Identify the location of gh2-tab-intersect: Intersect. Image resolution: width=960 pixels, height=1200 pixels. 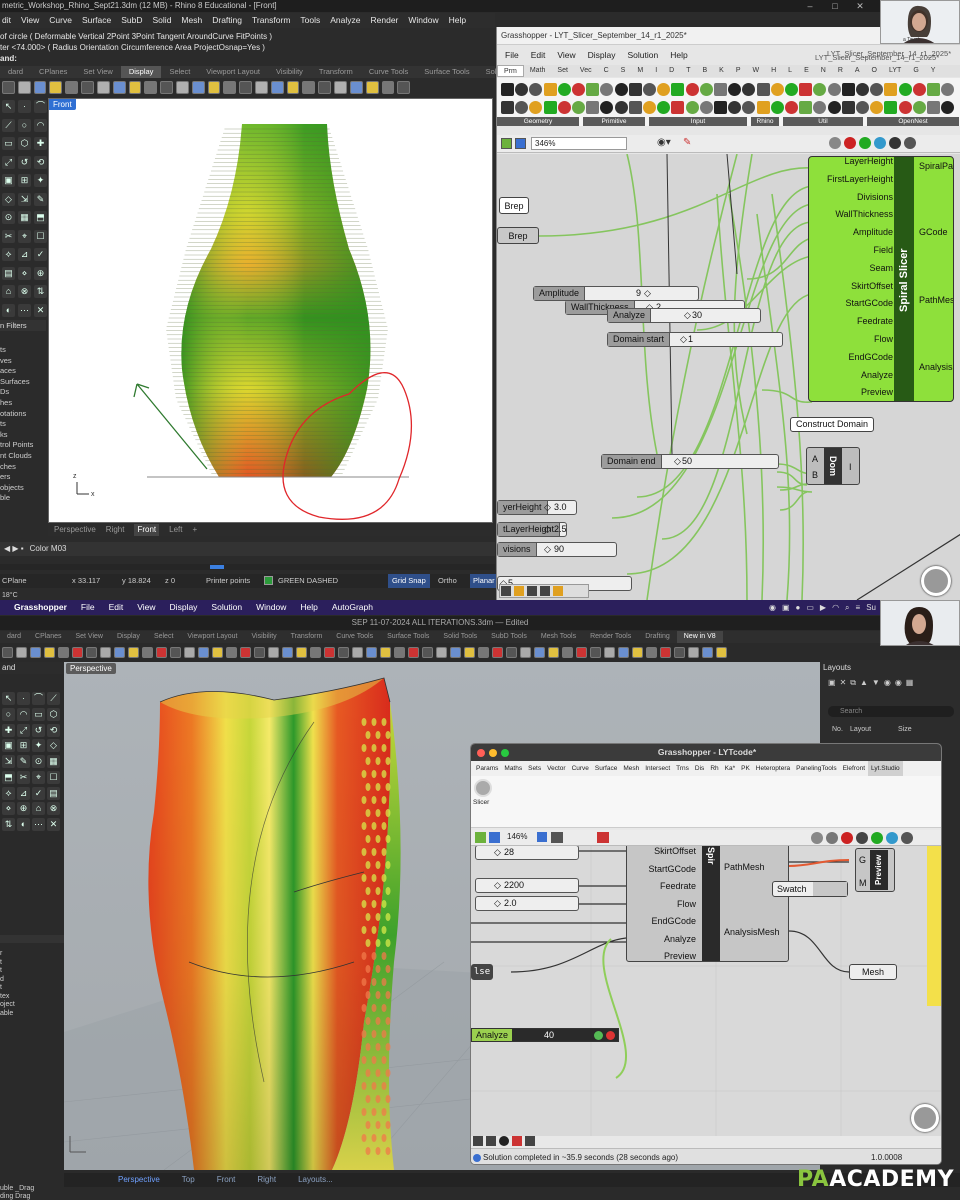
(657, 768).